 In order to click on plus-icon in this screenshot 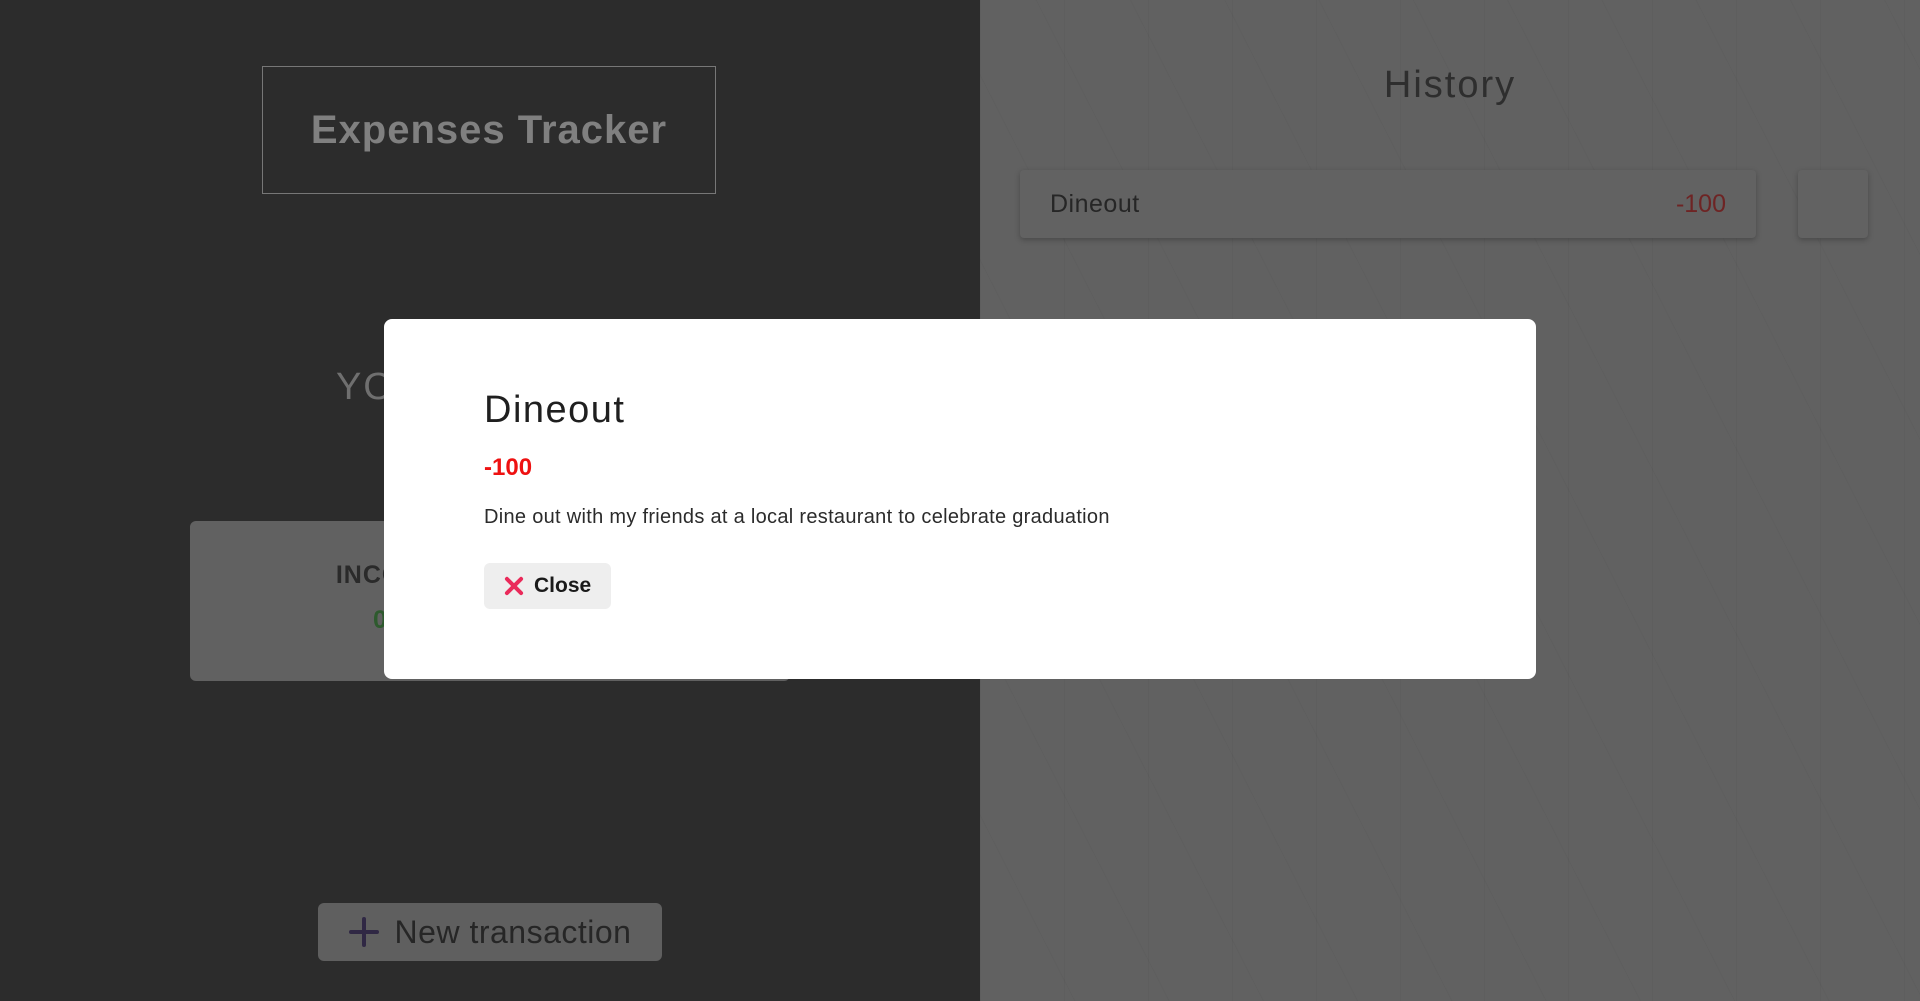, I will do `click(363, 932)`.